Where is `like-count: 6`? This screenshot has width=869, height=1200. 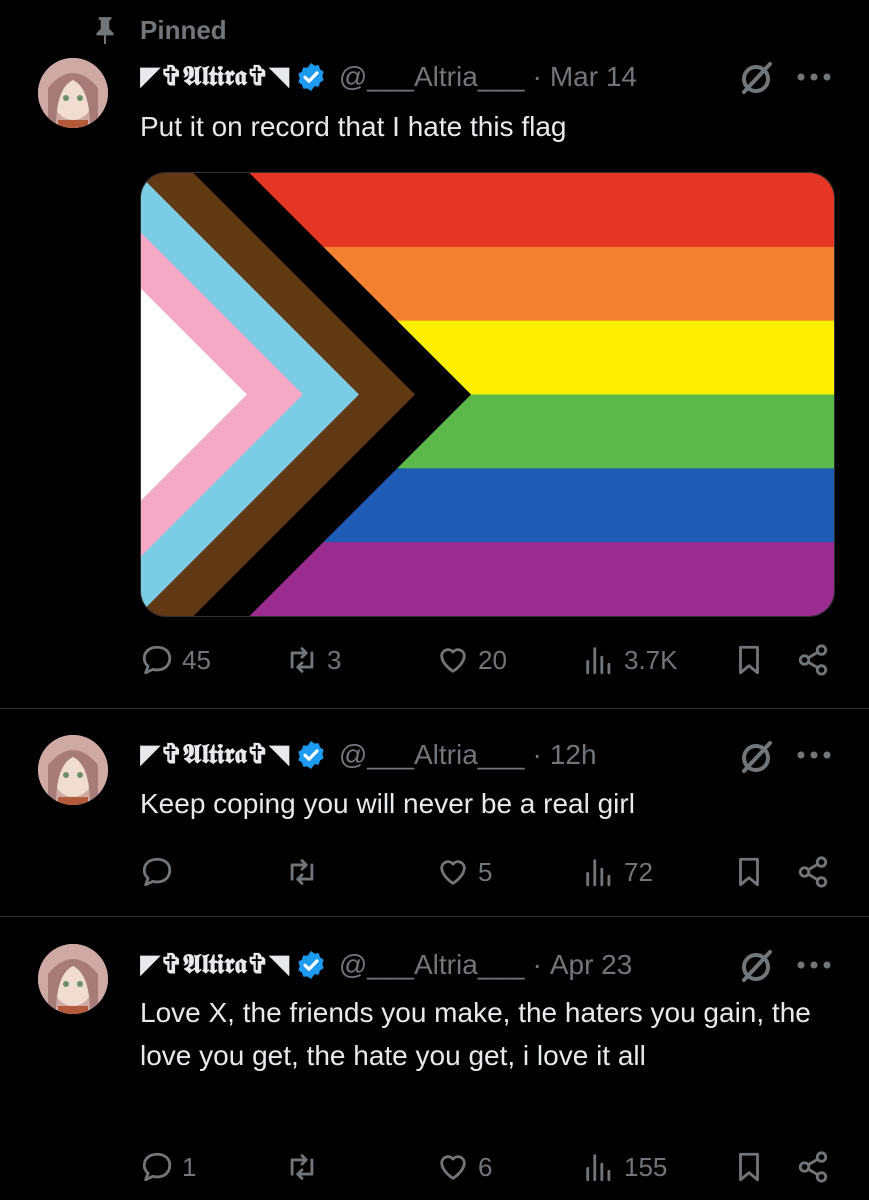
like-count: 6 is located at coordinates (485, 1166).